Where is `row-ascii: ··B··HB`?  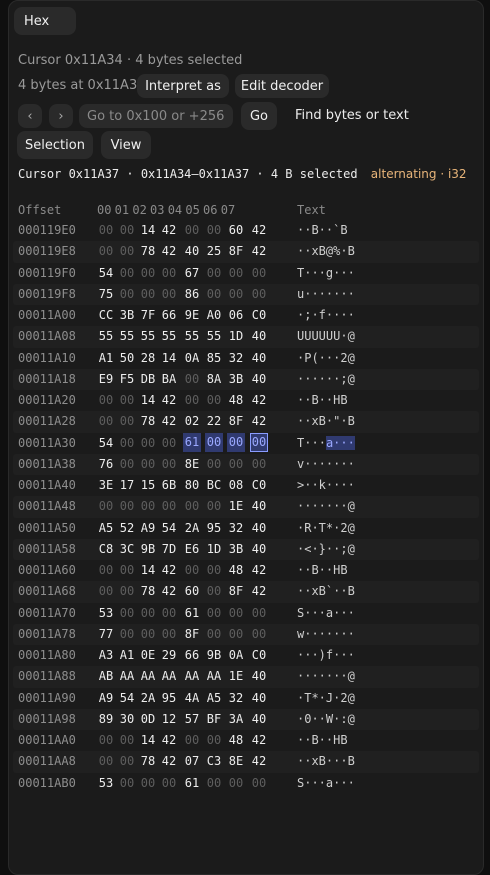
row-ascii: ··B··HB is located at coordinates (322, 400).